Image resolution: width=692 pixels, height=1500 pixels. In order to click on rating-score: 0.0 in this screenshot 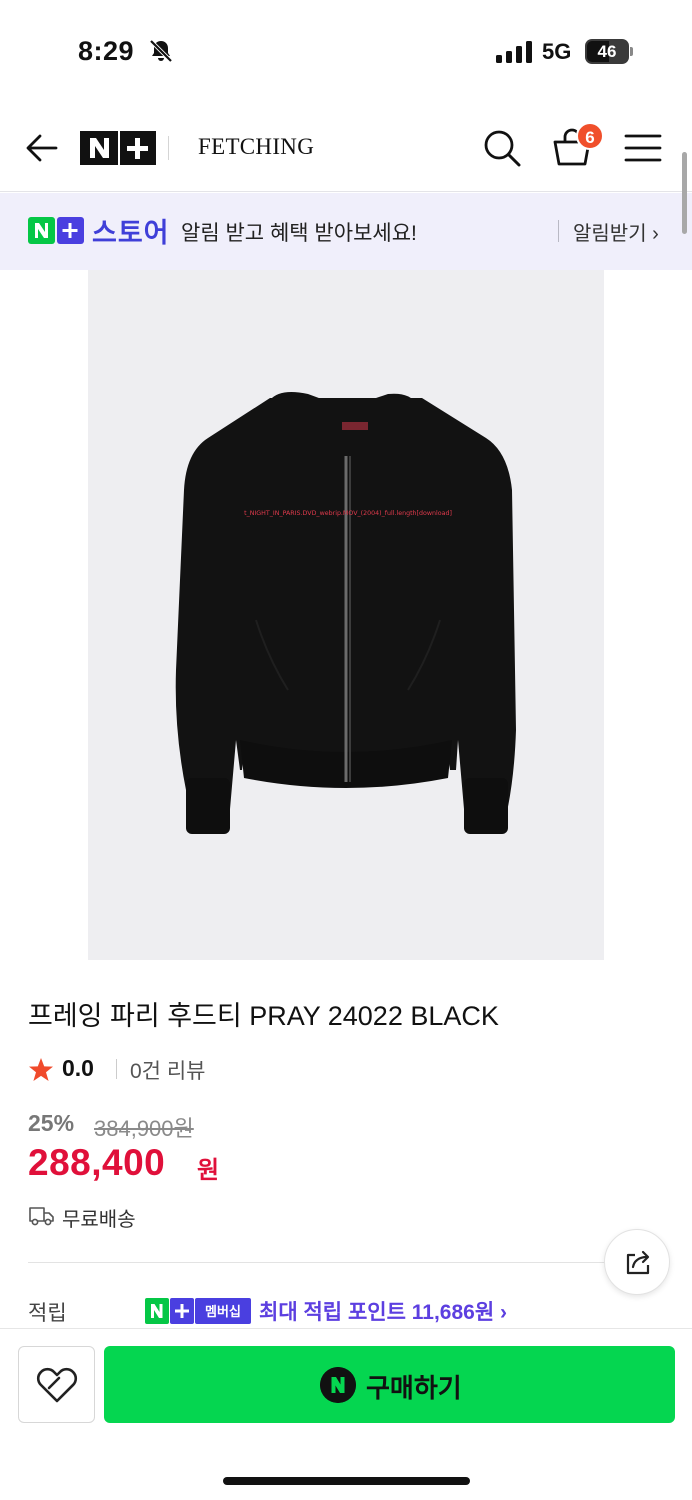, I will do `click(78, 1068)`.